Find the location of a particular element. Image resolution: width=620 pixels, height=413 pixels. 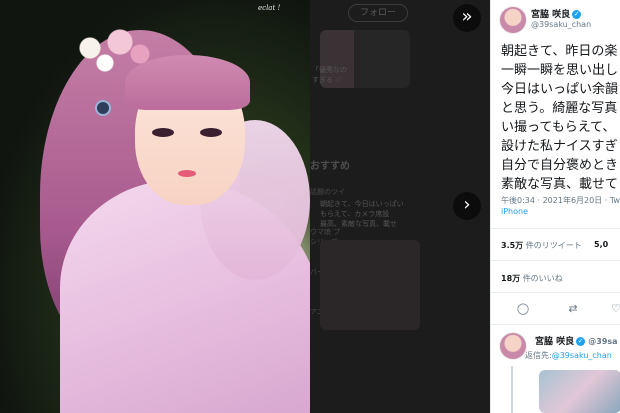

tweet-line: 朝起きて、昨日の楽 is located at coordinates (559, 51).